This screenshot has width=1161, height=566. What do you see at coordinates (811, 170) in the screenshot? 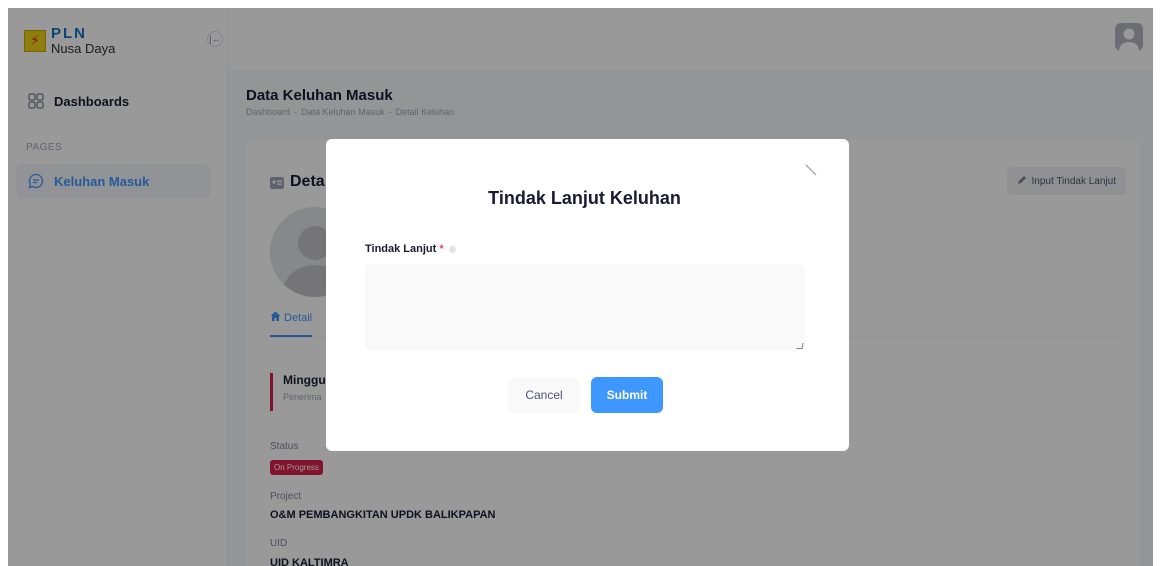
I see `close-icon` at bounding box center [811, 170].